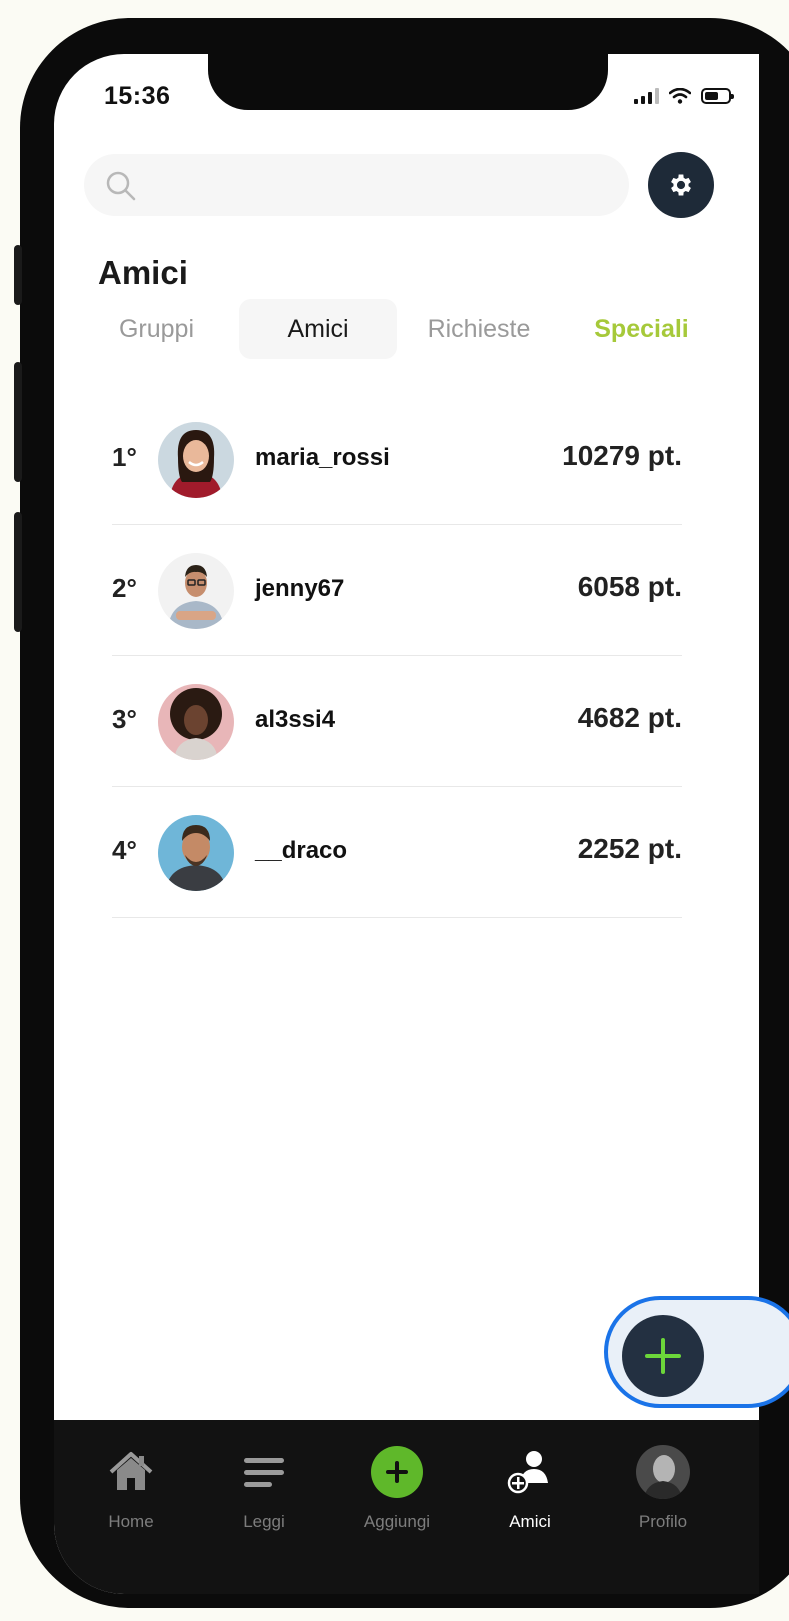 The image size is (789, 1621). What do you see at coordinates (300, 588) in the screenshot?
I see `username: jenny67` at bounding box center [300, 588].